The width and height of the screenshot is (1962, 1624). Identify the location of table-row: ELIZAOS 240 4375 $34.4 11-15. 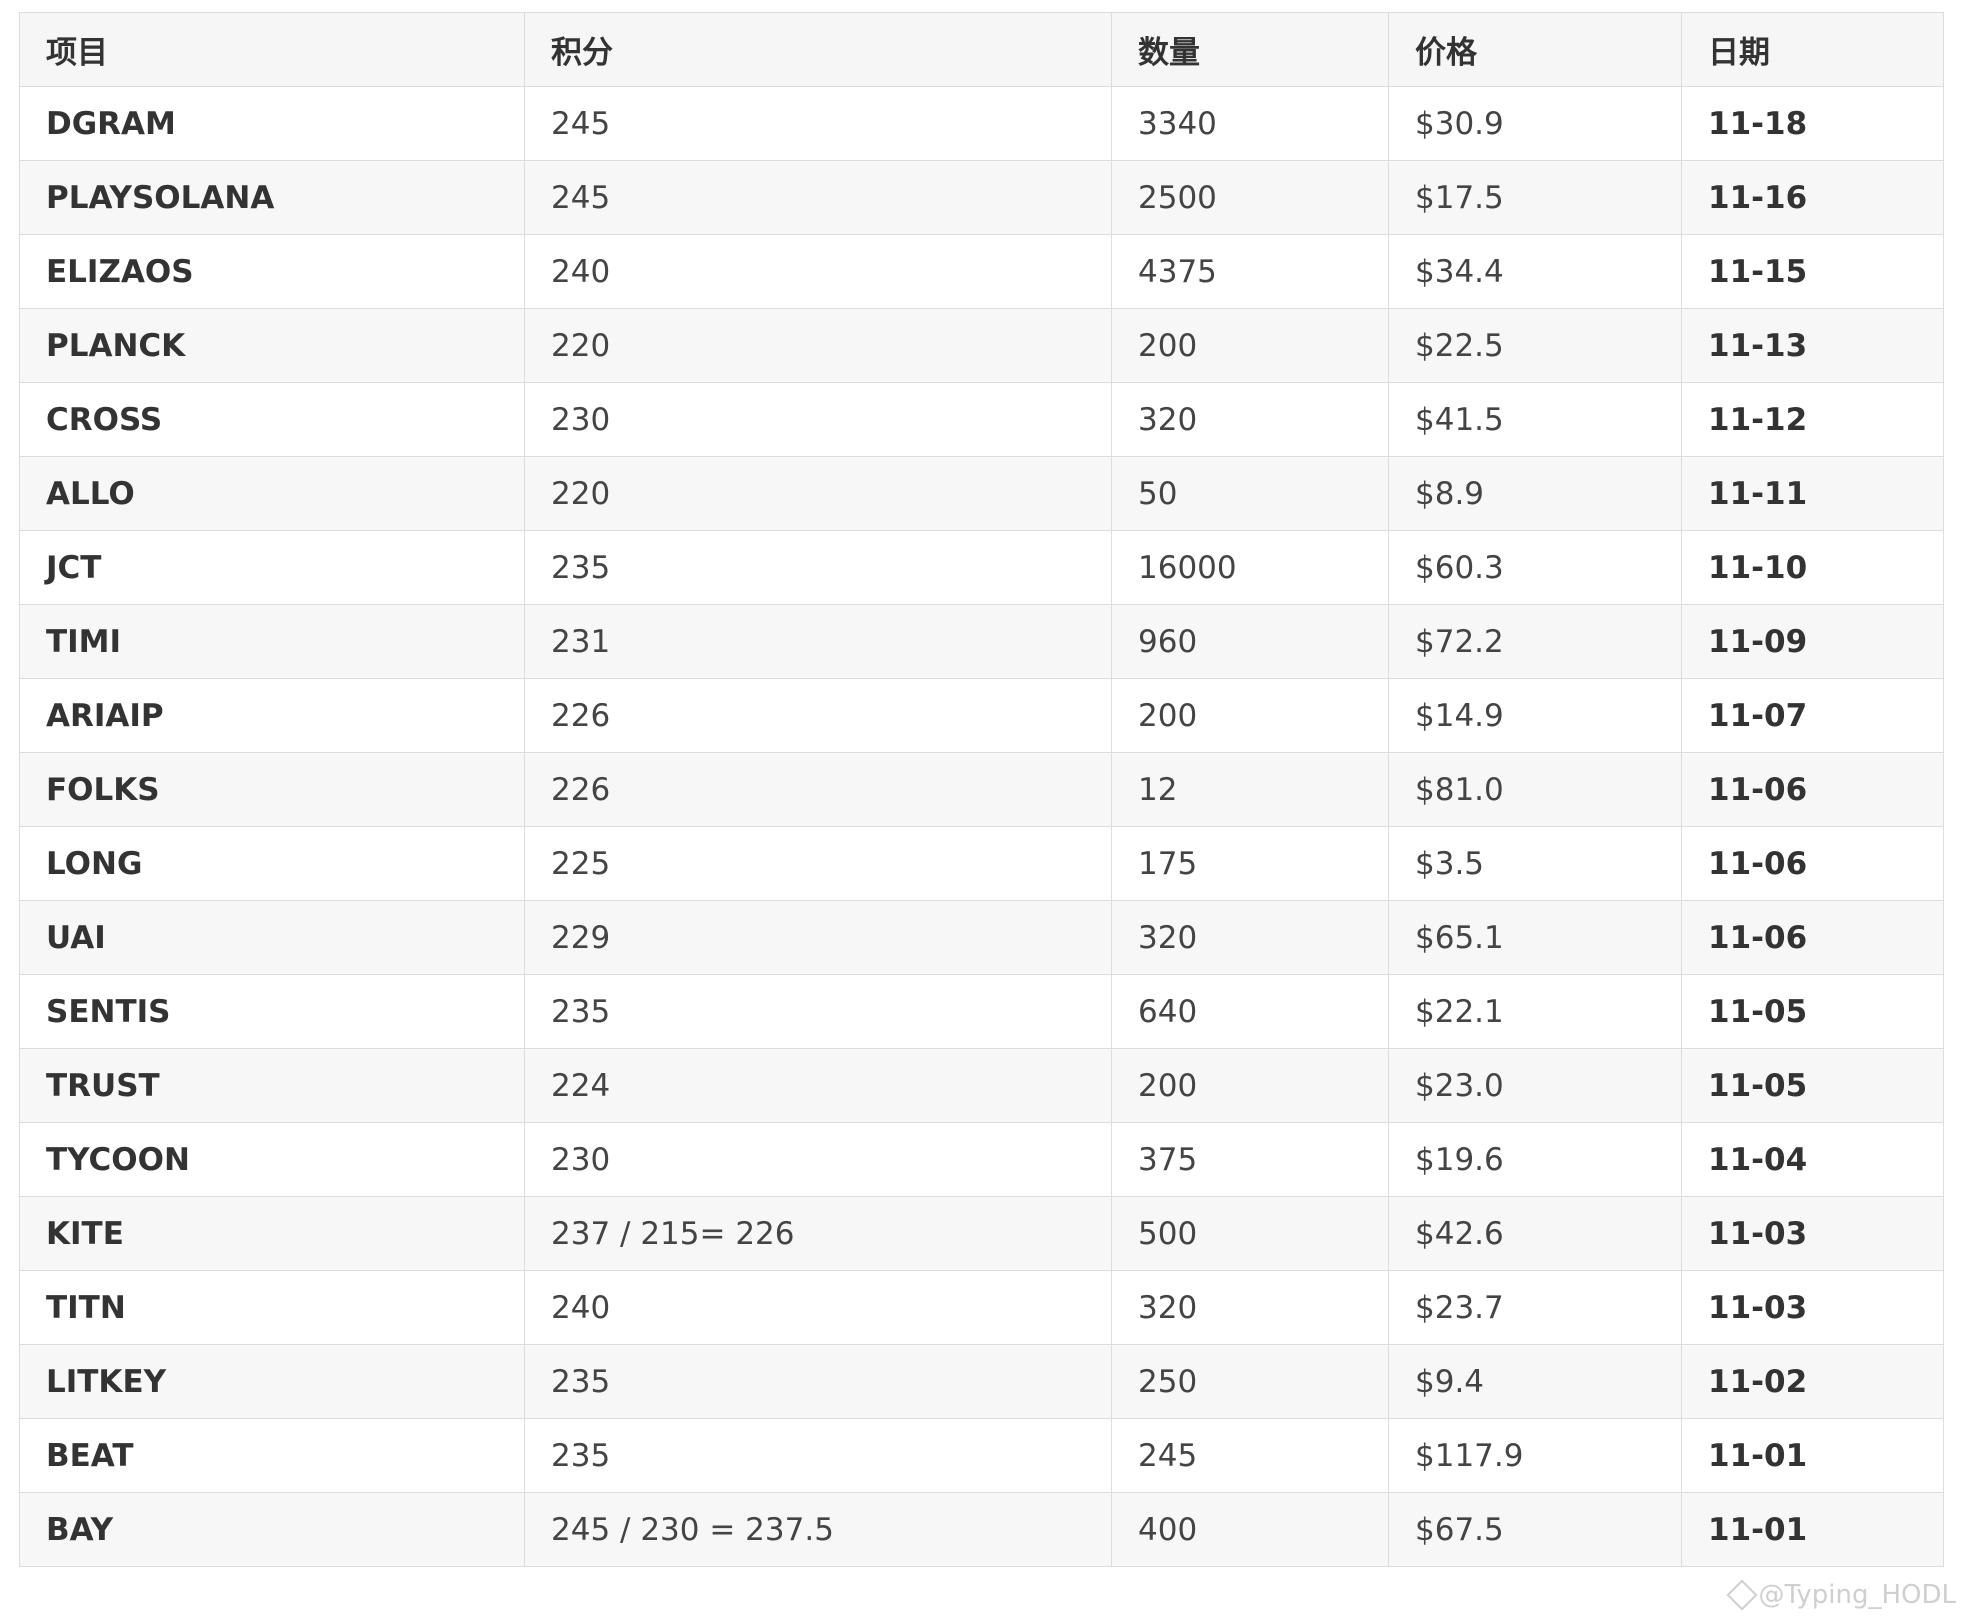
(981, 271).